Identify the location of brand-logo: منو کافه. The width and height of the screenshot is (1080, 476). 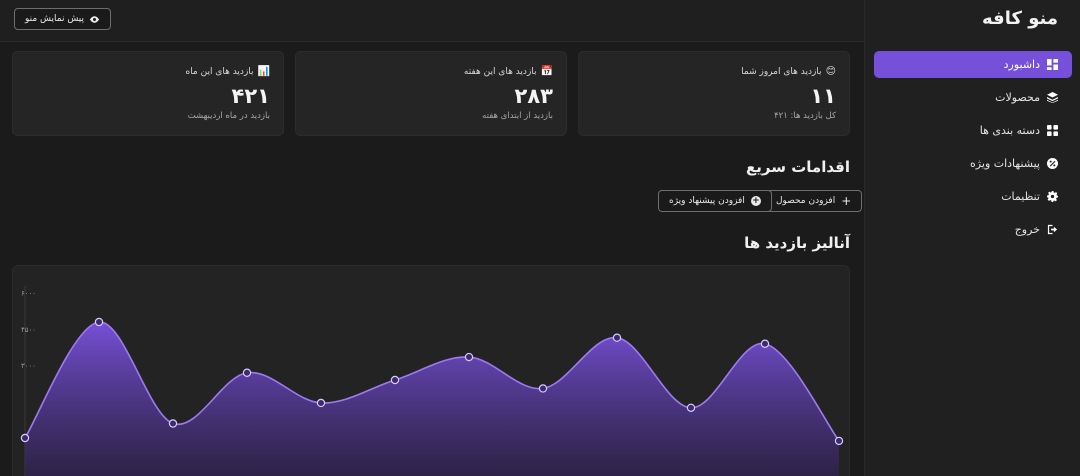
(1020, 18).